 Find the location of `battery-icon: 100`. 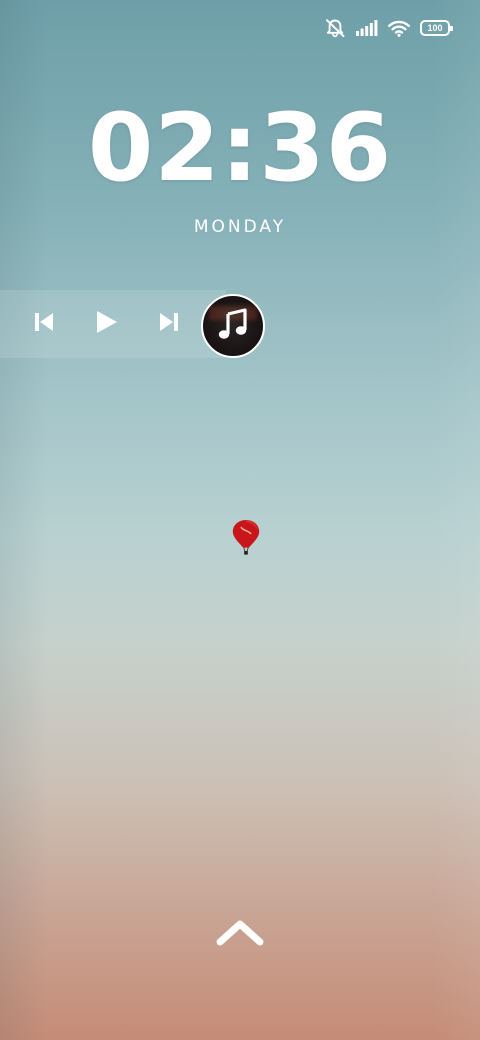

battery-icon: 100 is located at coordinates (436, 28).